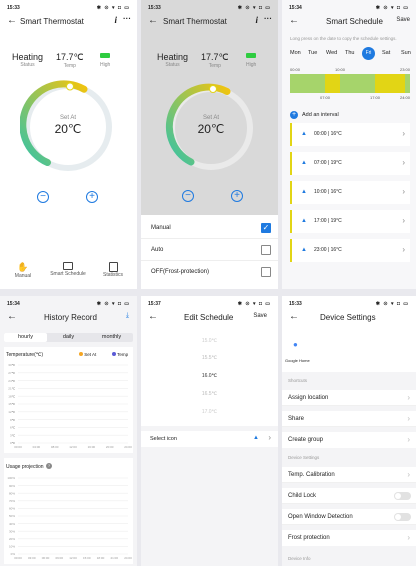 The width and height of the screenshot is (416, 566). I want to click on clock: 15:37, so click(154, 304).